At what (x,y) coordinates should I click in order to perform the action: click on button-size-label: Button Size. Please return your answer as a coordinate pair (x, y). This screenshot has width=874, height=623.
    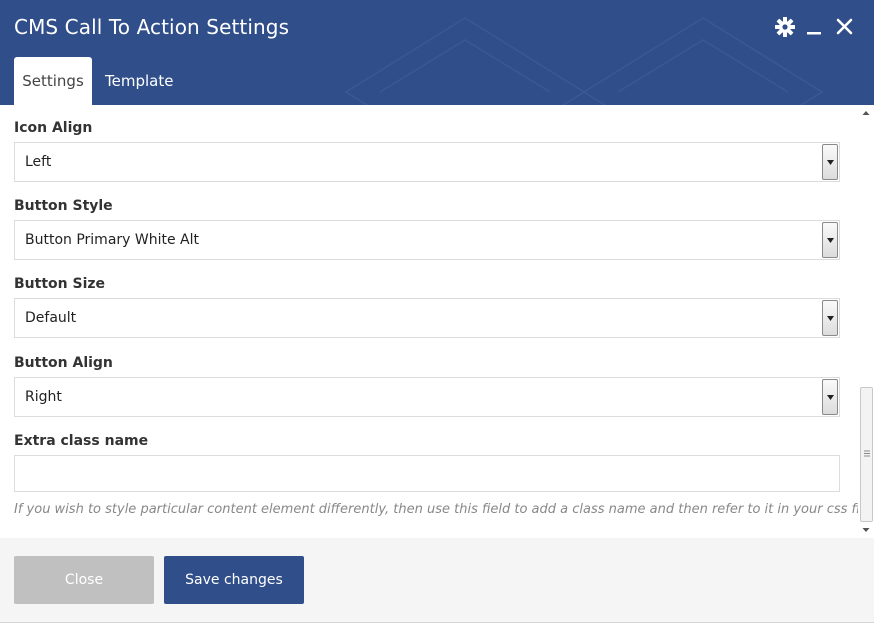
    Looking at the image, I should click on (60, 284).